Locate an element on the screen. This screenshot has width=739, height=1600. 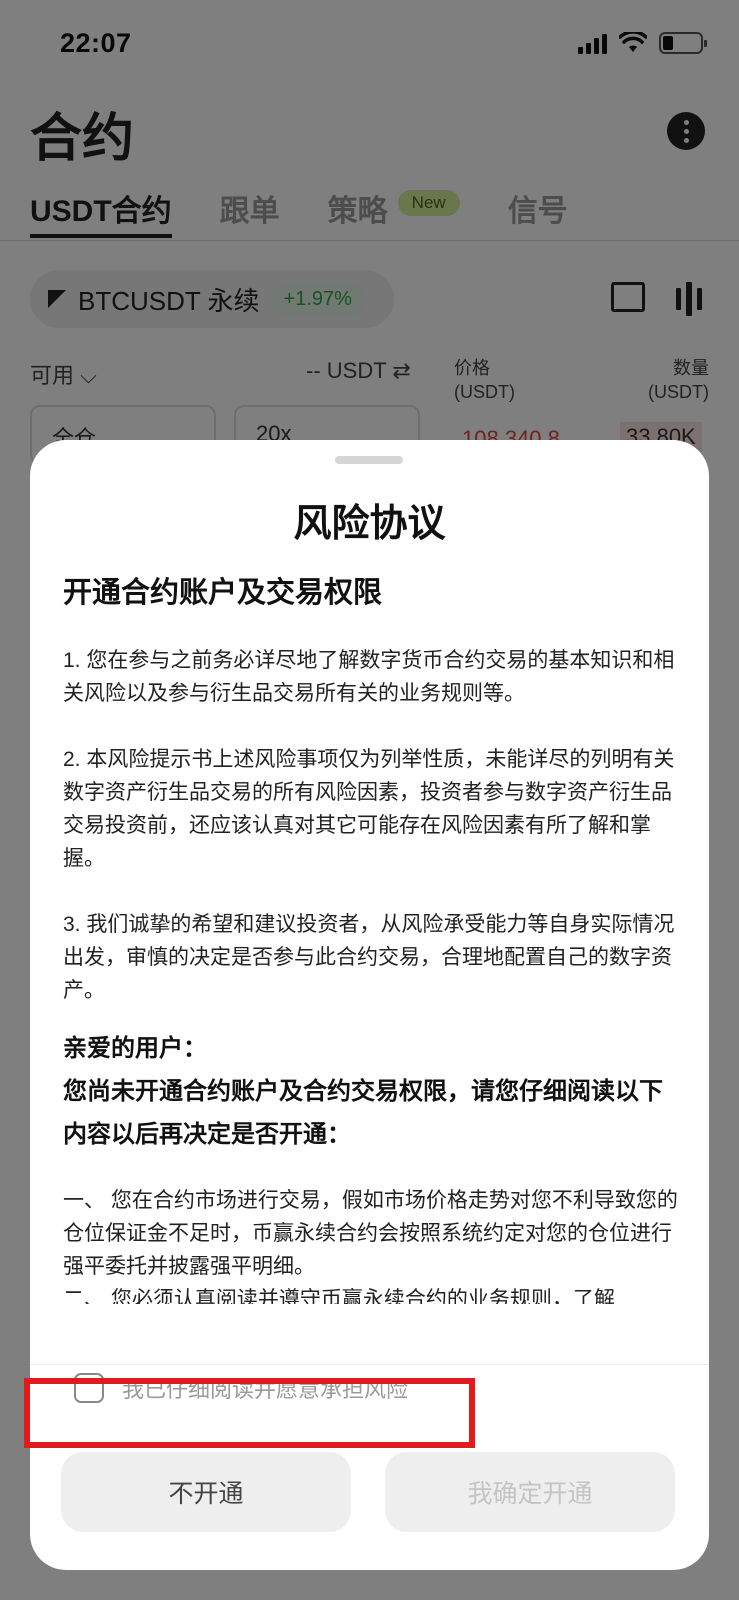
modal-title: 风险协议 is located at coordinates (369, 524).